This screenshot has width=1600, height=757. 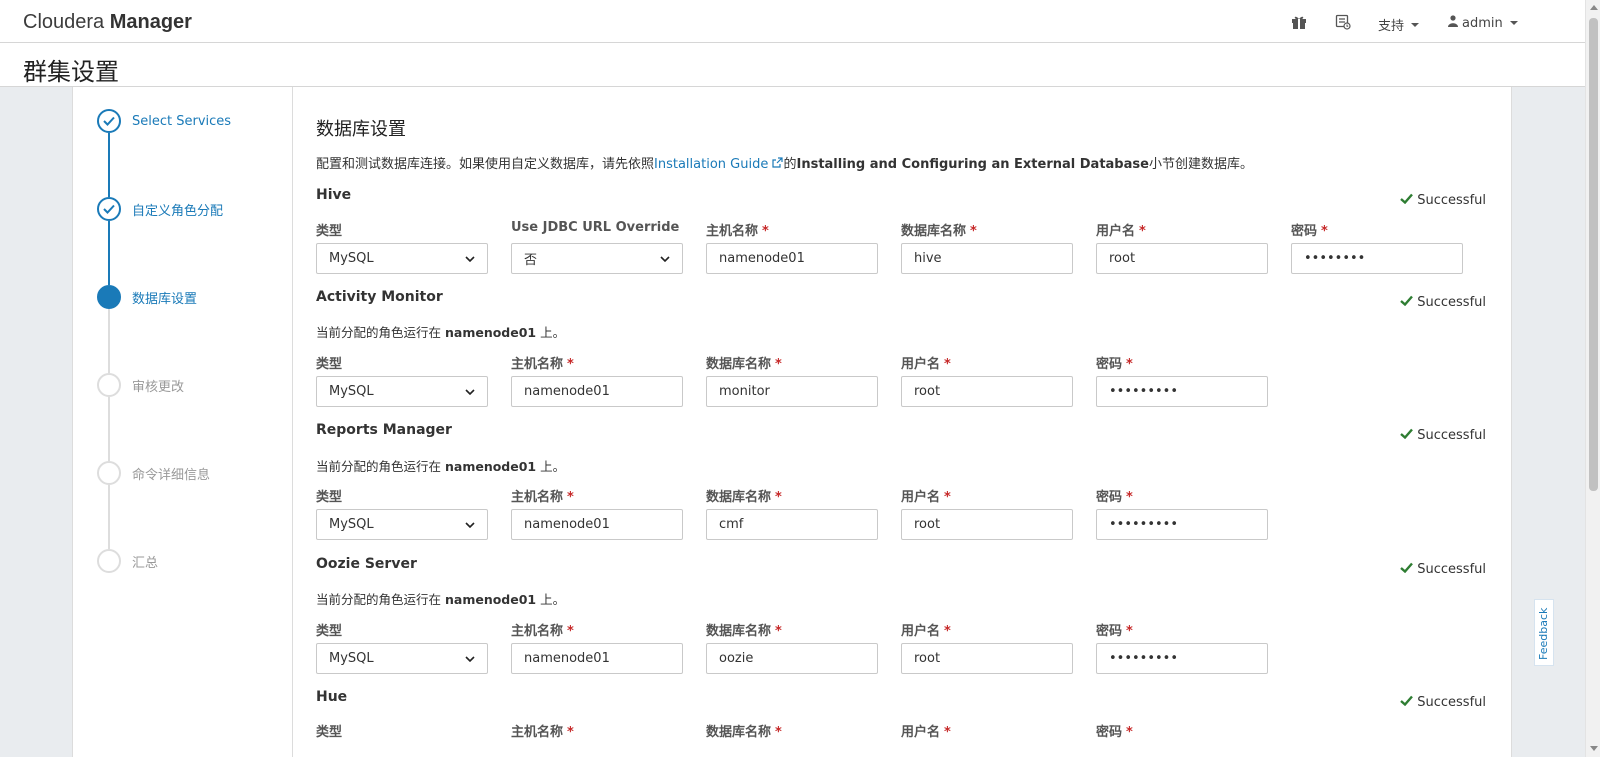 What do you see at coordinates (719, 164) in the screenshot?
I see `installation-guide-link: Installation Guide` at bounding box center [719, 164].